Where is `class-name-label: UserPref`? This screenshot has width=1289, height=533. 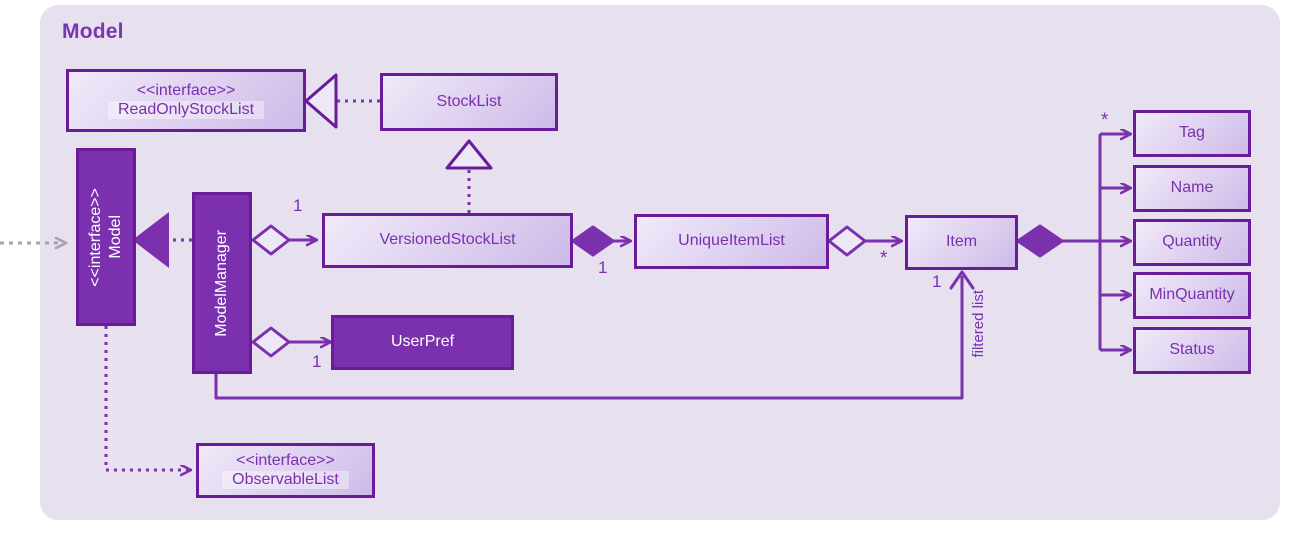 class-name-label: UserPref is located at coordinates (422, 342).